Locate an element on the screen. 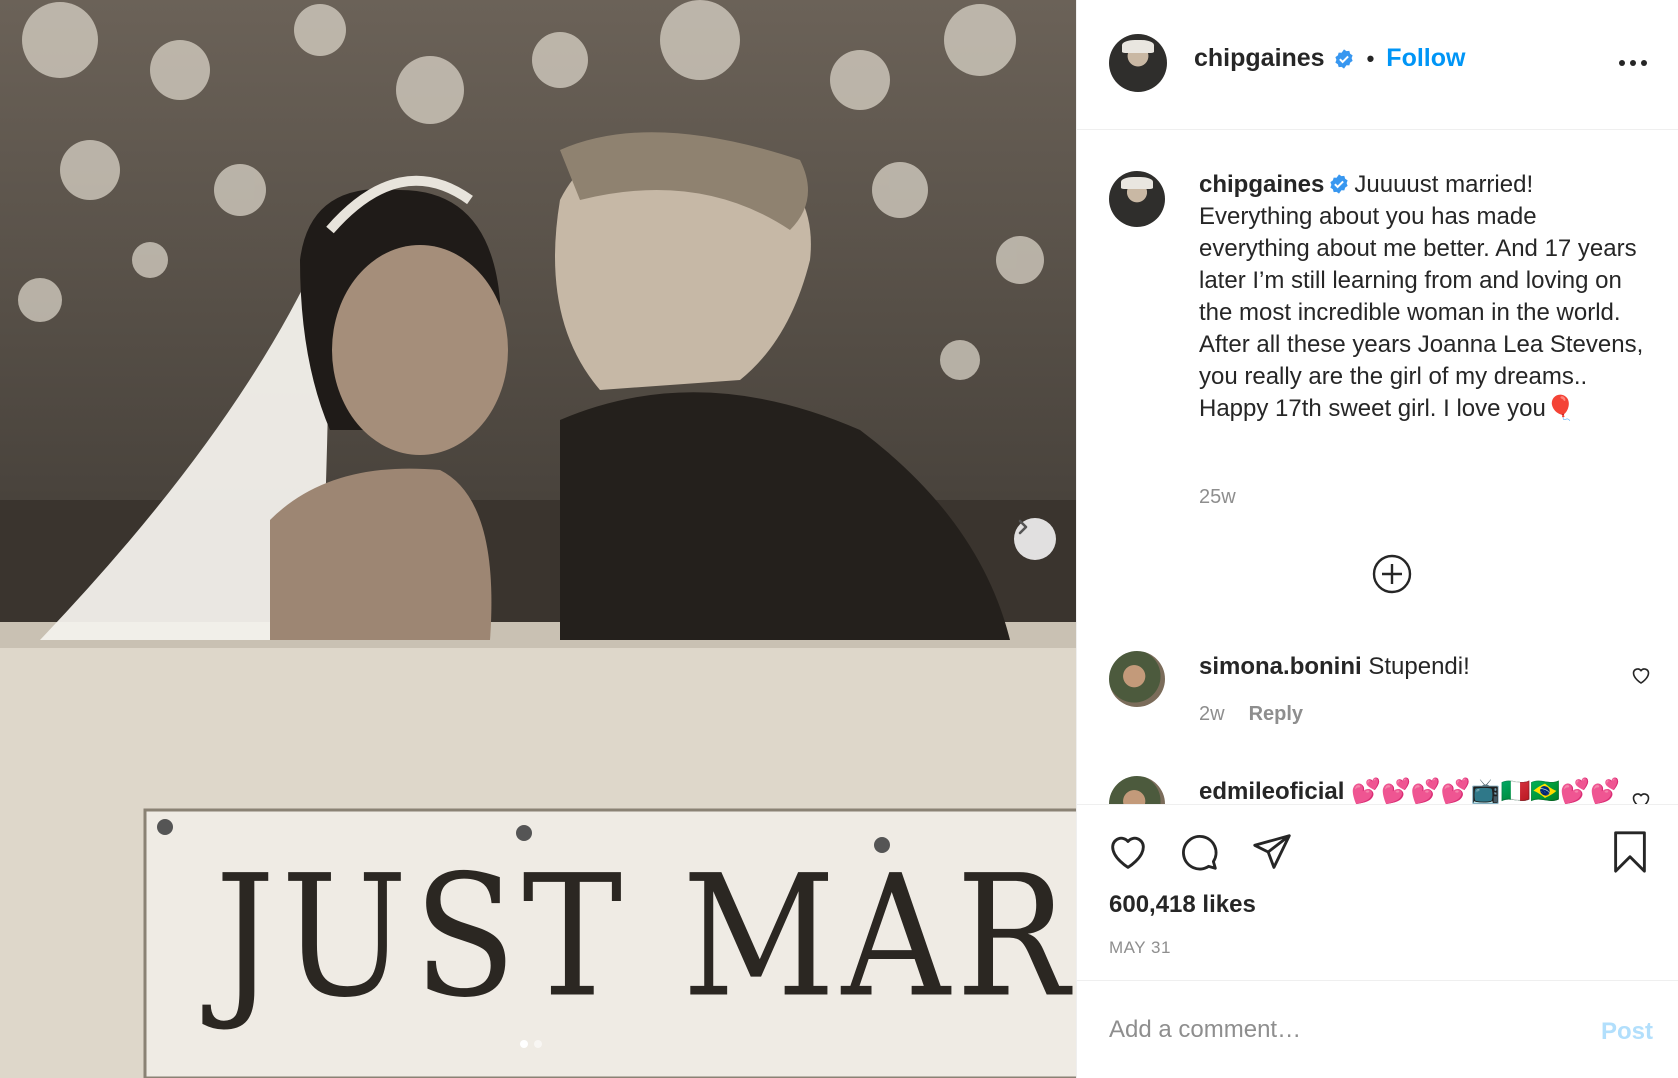 The image size is (1678, 1078). post-date: MAY 31 is located at coordinates (1140, 947).